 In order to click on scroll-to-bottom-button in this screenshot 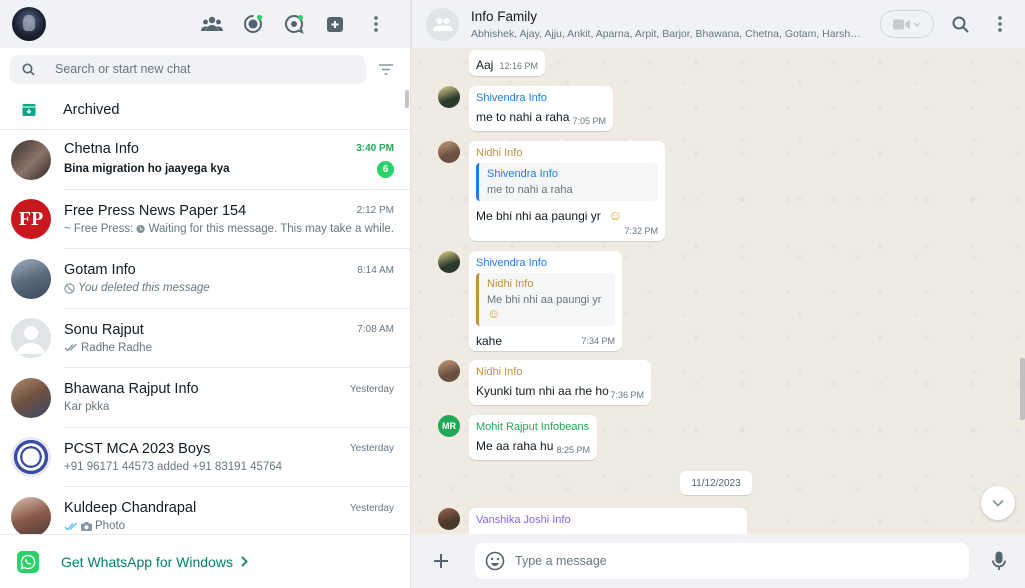, I will do `click(998, 503)`.